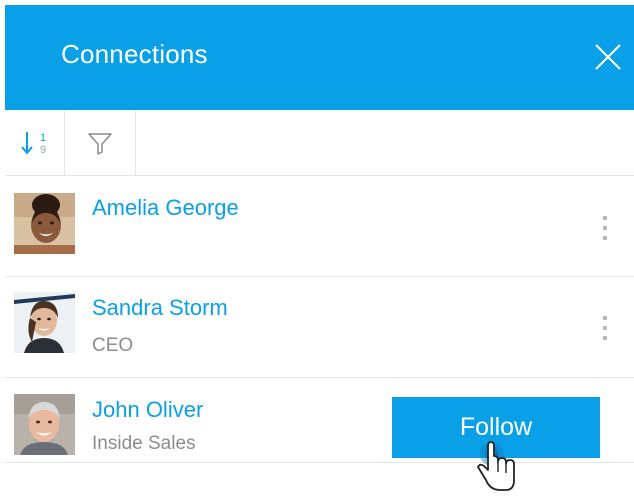 This screenshot has height=503, width=634. What do you see at coordinates (496, 427) in the screenshot?
I see `follow-button: Follow` at bounding box center [496, 427].